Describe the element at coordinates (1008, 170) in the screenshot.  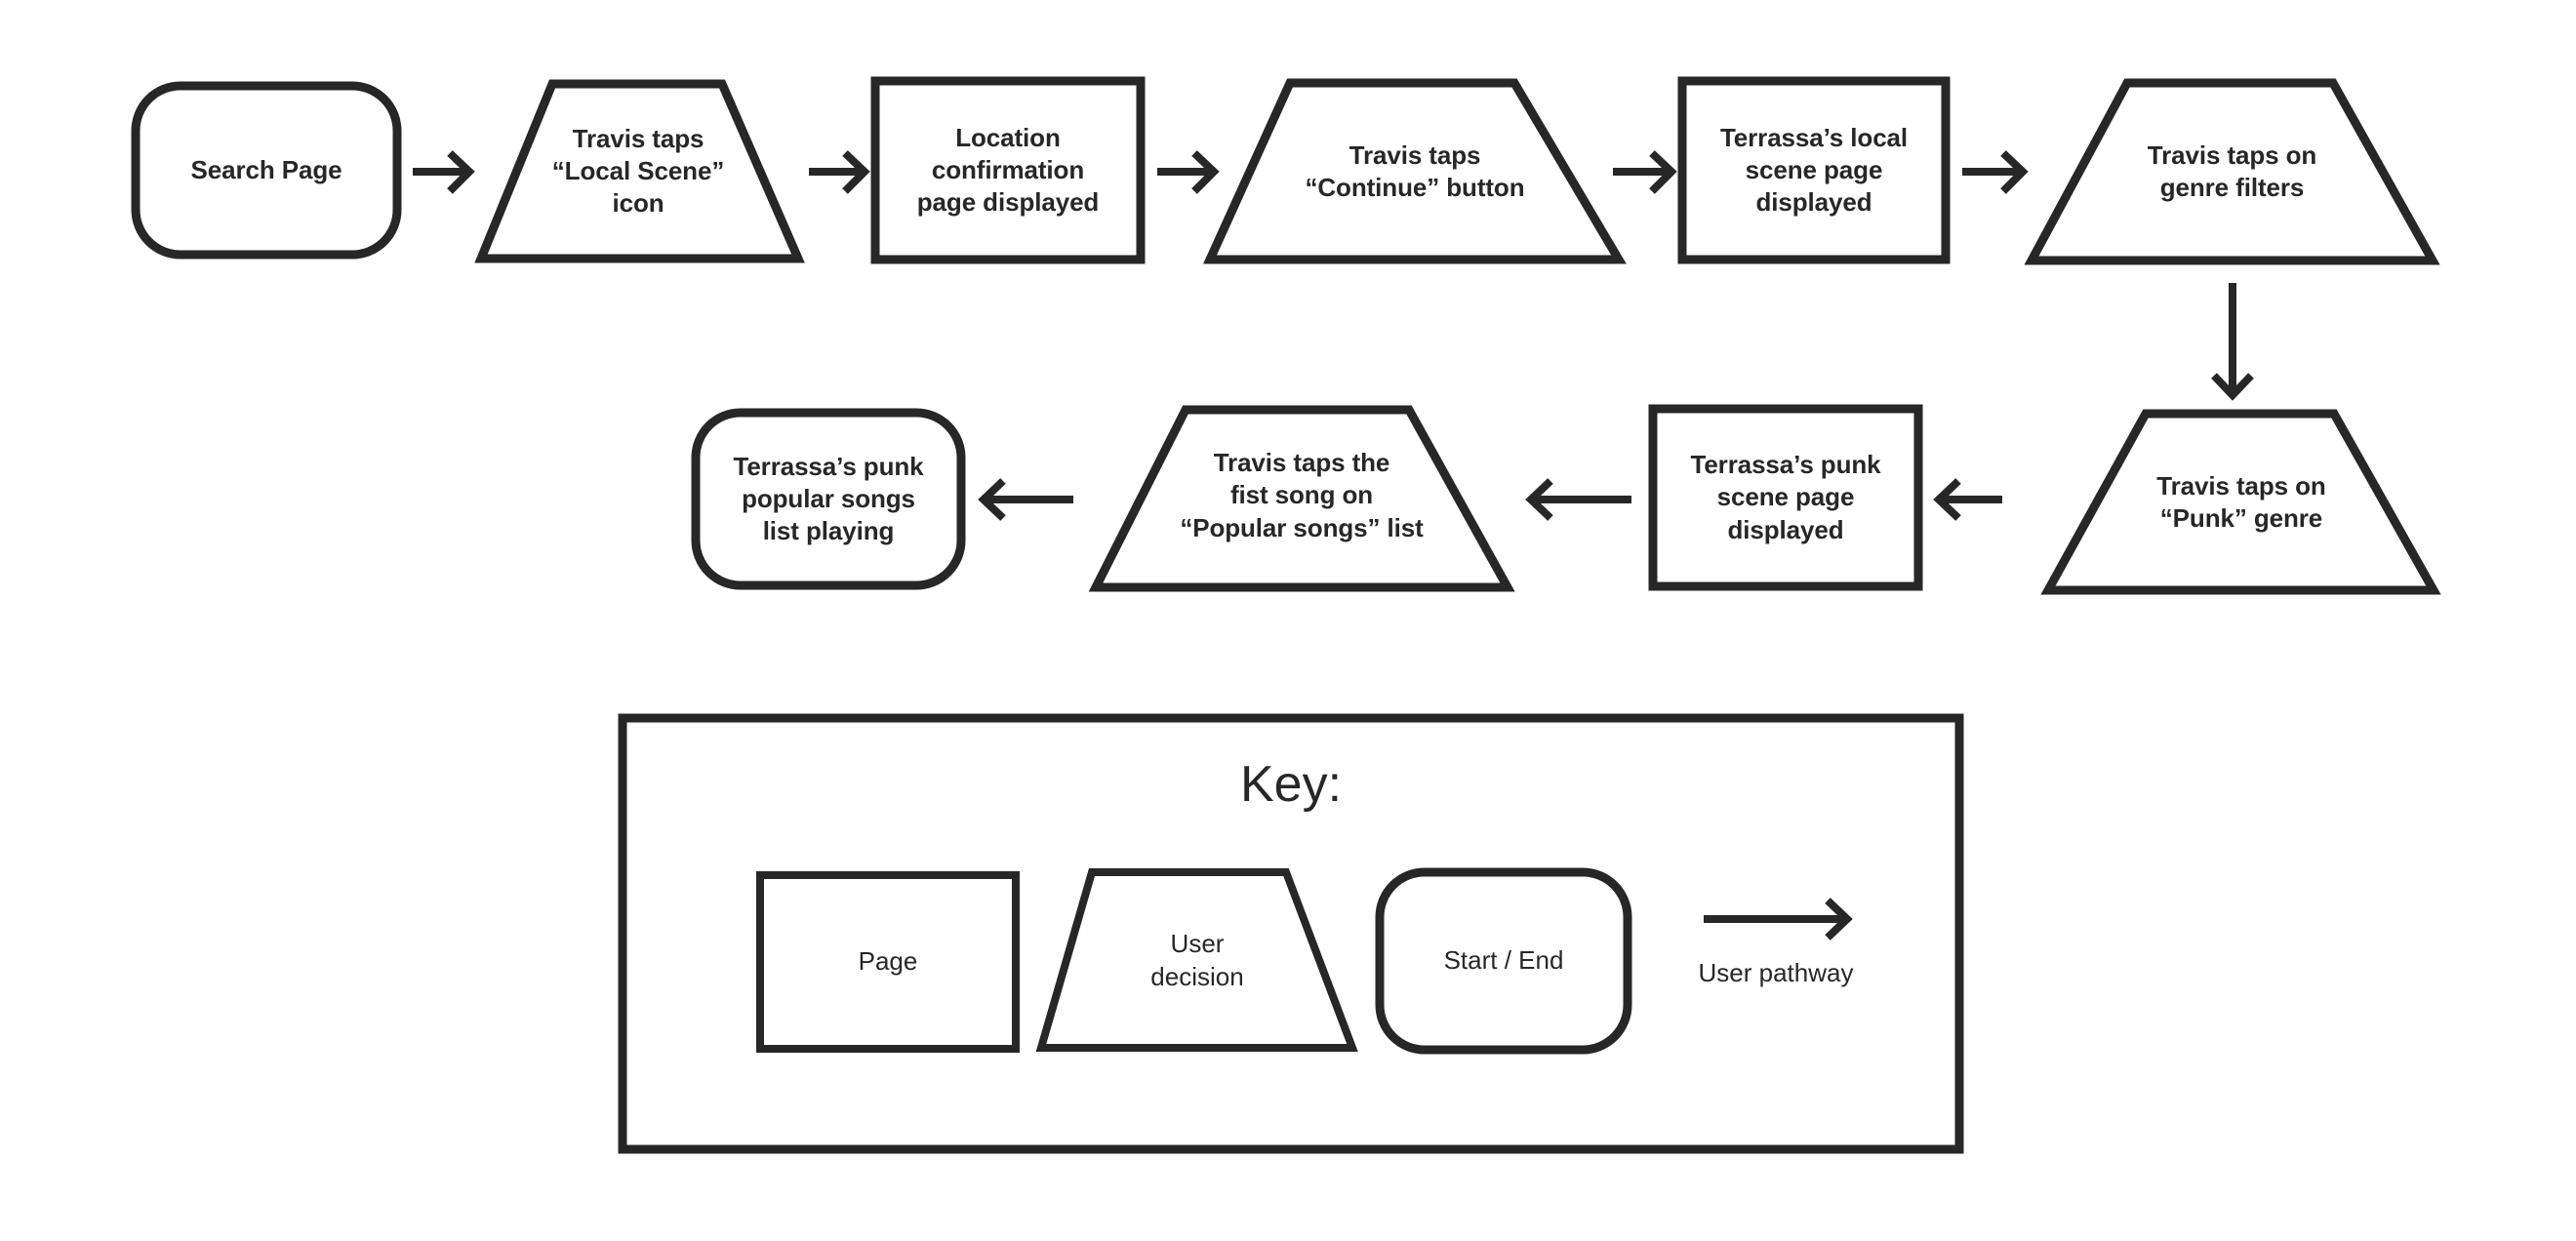
I see `node-label-location-confirmation-page: Location confirmation page displayed` at that location.